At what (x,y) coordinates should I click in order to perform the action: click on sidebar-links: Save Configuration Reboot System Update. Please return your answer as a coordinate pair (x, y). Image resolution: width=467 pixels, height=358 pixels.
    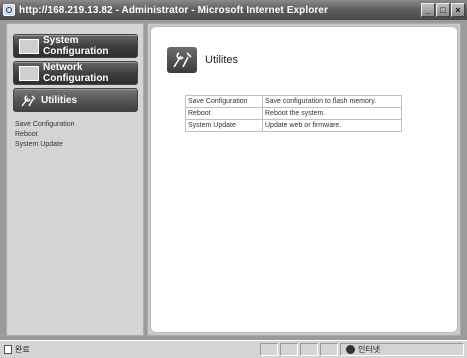
    Looking at the image, I should click on (45, 135).